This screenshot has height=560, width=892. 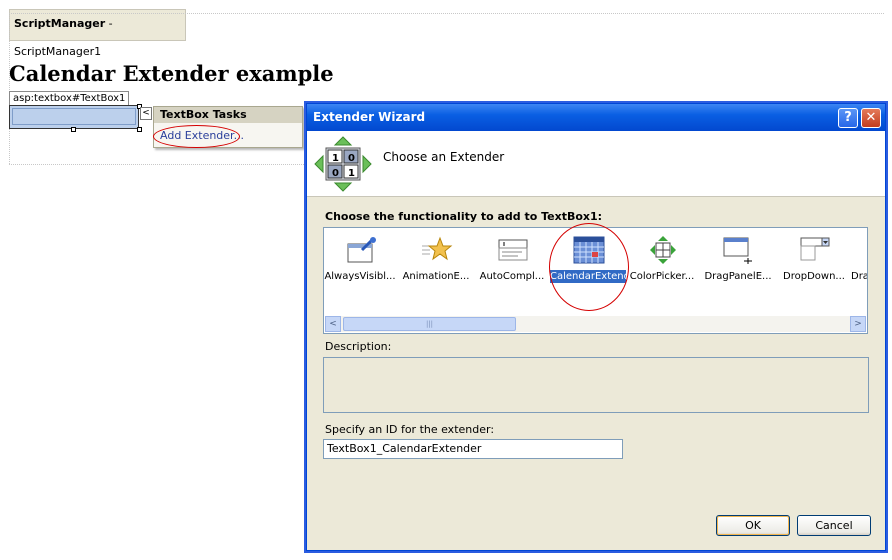 What do you see at coordinates (858, 324) in the screenshot?
I see `scroll-right-button: >` at bounding box center [858, 324].